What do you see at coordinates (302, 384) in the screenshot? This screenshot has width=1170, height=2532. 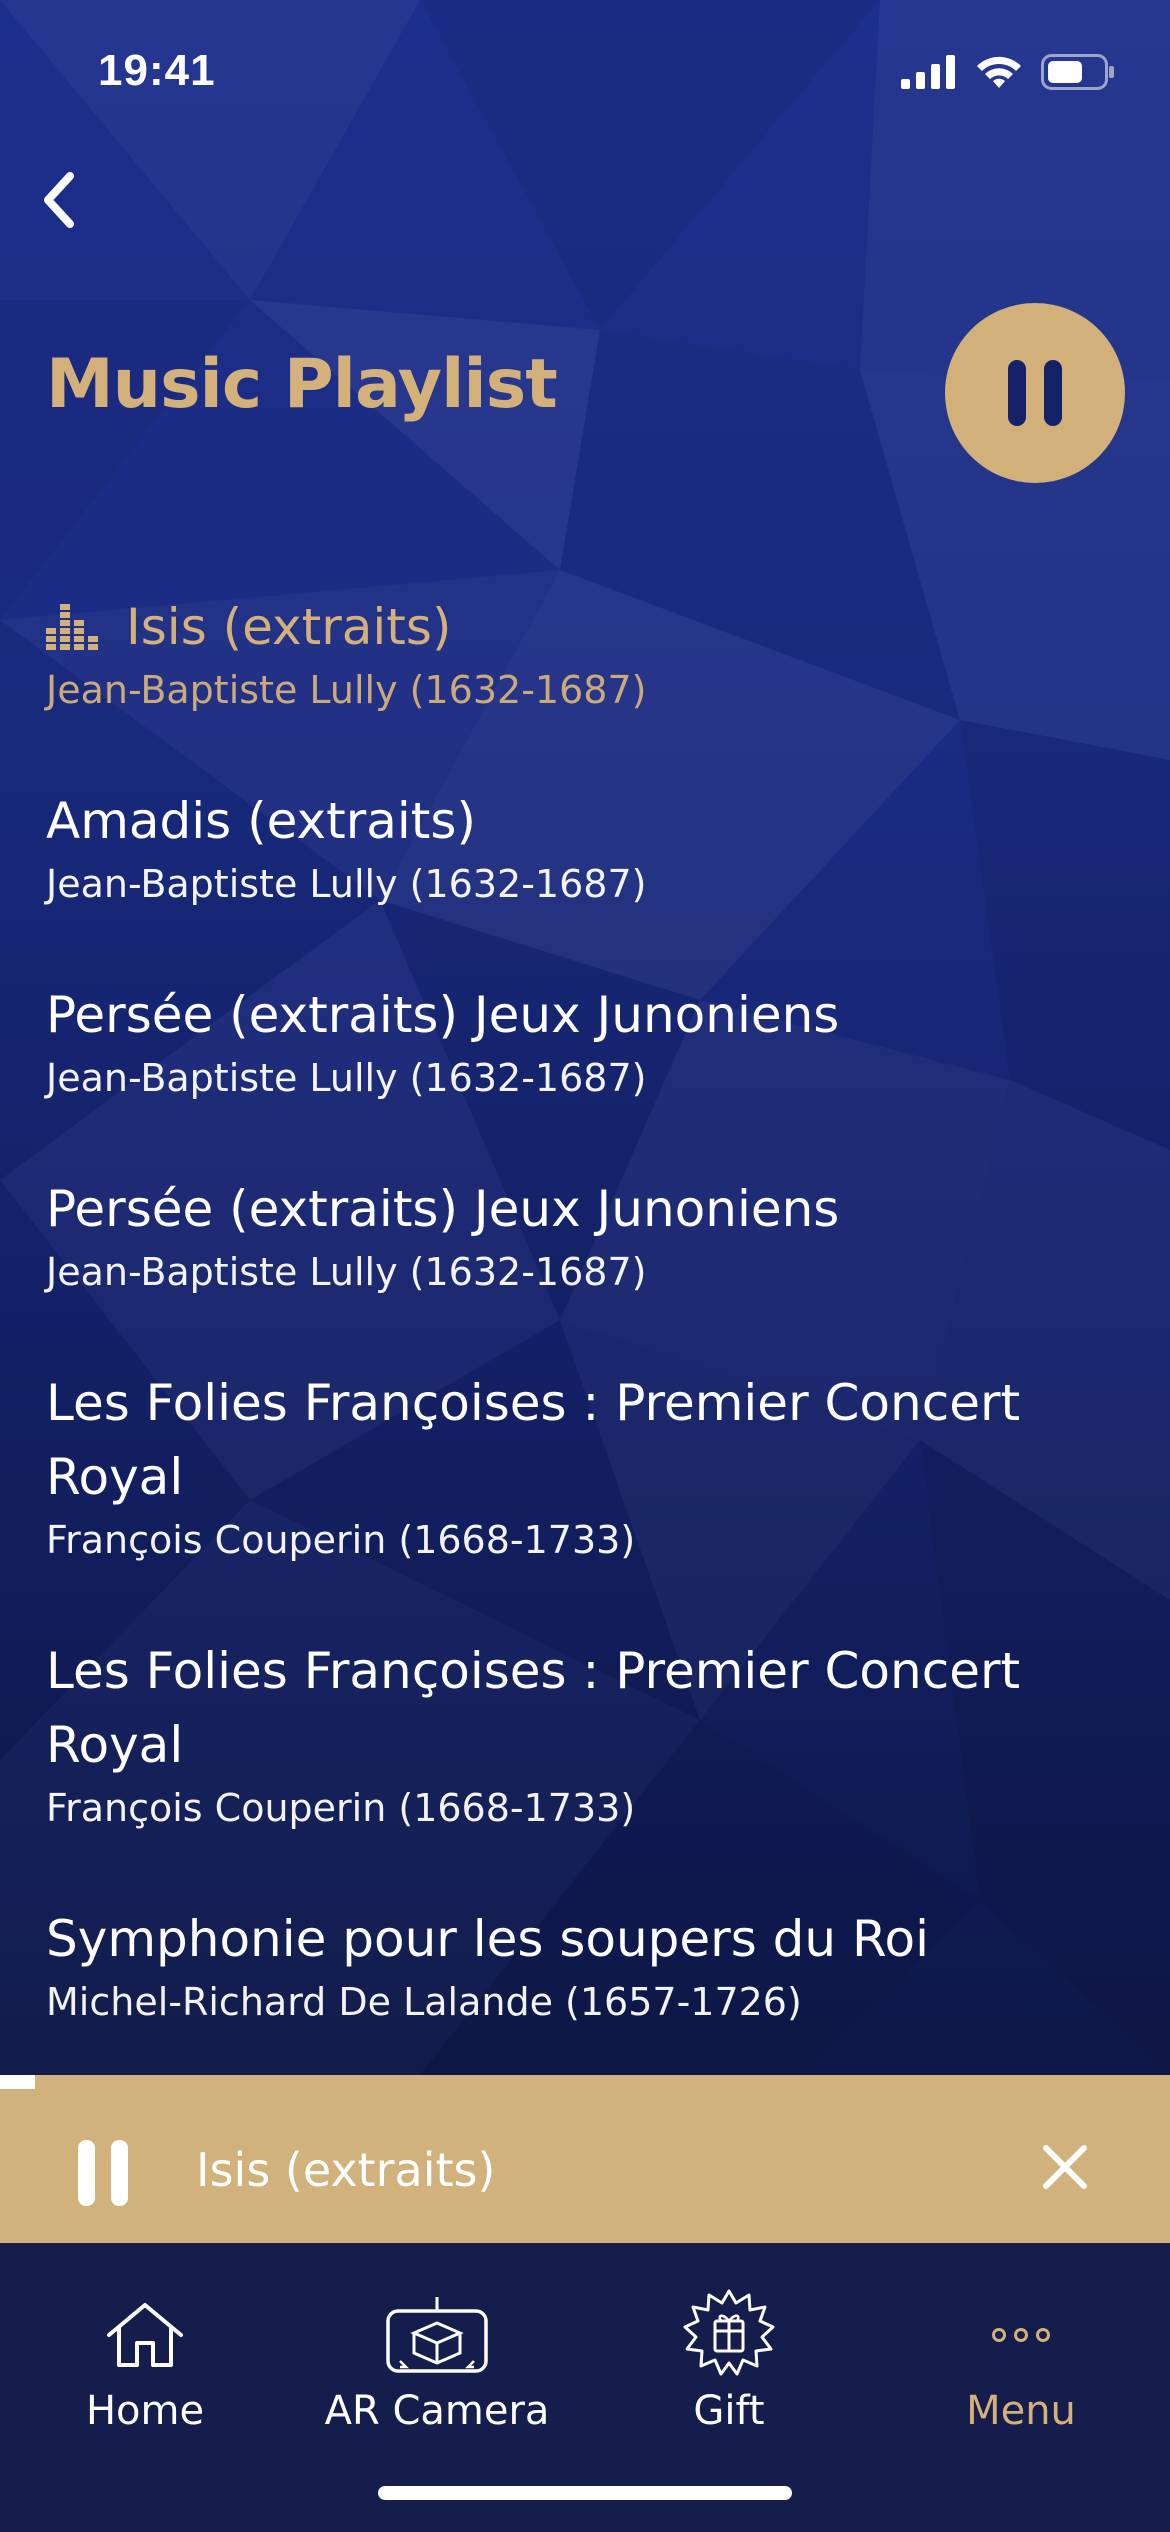 I see `page-title: Music Playlist` at bounding box center [302, 384].